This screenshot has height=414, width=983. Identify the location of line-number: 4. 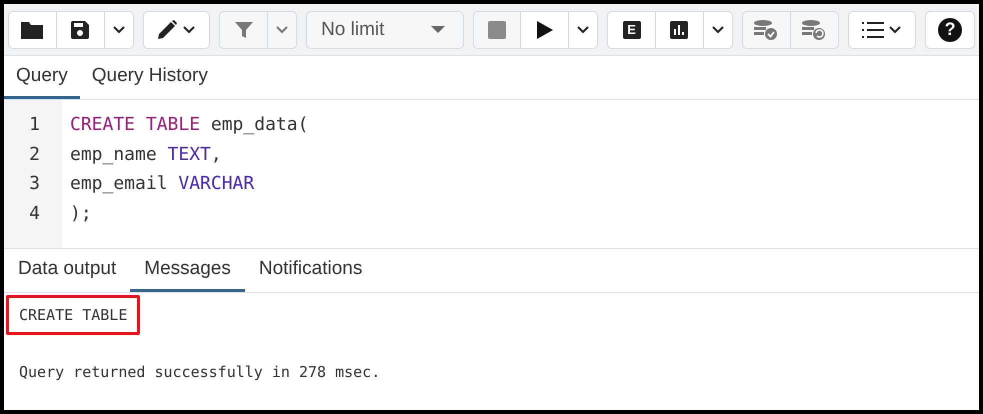
(34, 214).